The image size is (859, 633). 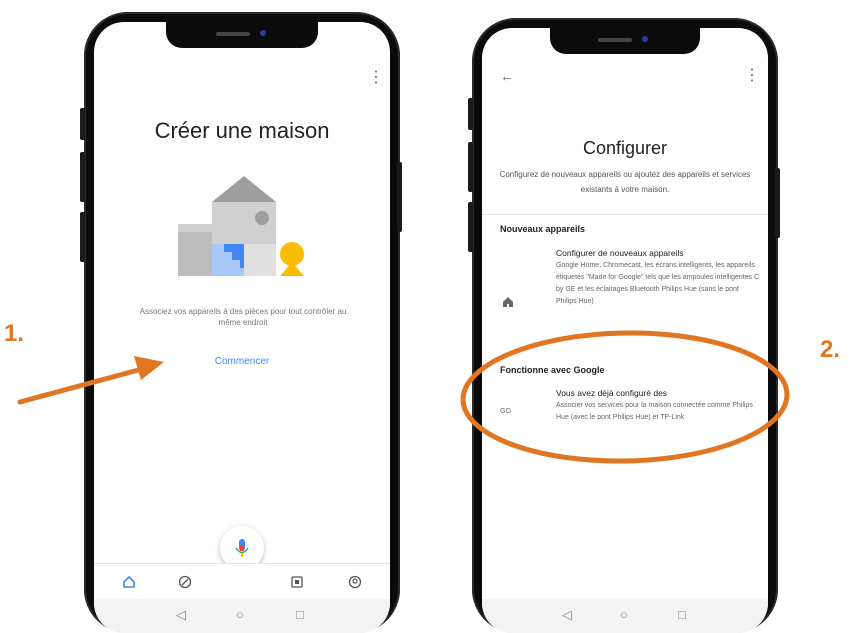 I want to click on back-arrow-icon: ←, so click(x=507, y=76).